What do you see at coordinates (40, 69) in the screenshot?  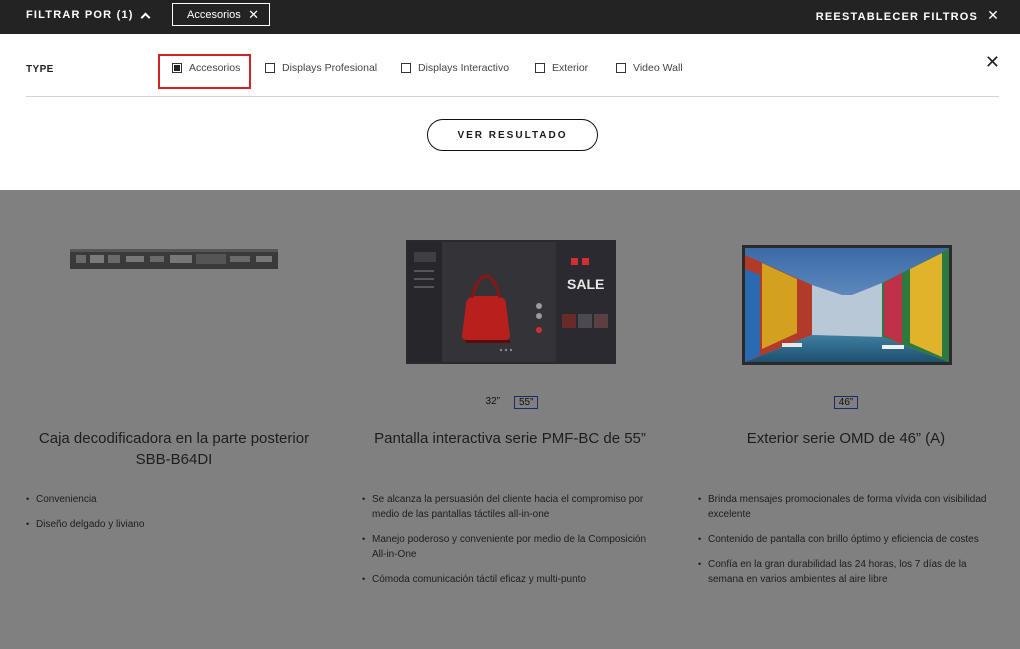 I see `type-label: TYPE` at bounding box center [40, 69].